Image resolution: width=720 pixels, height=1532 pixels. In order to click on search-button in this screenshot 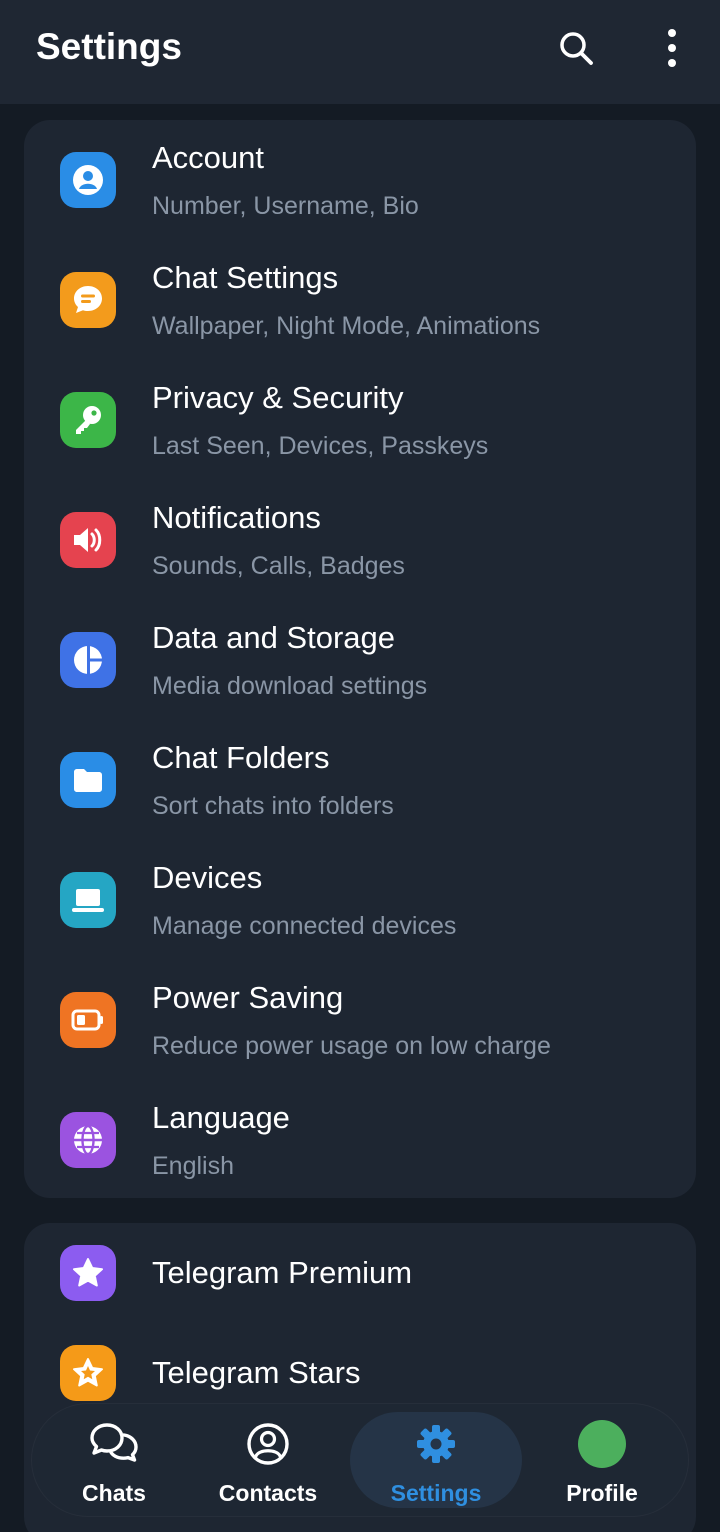, I will do `click(576, 48)`.